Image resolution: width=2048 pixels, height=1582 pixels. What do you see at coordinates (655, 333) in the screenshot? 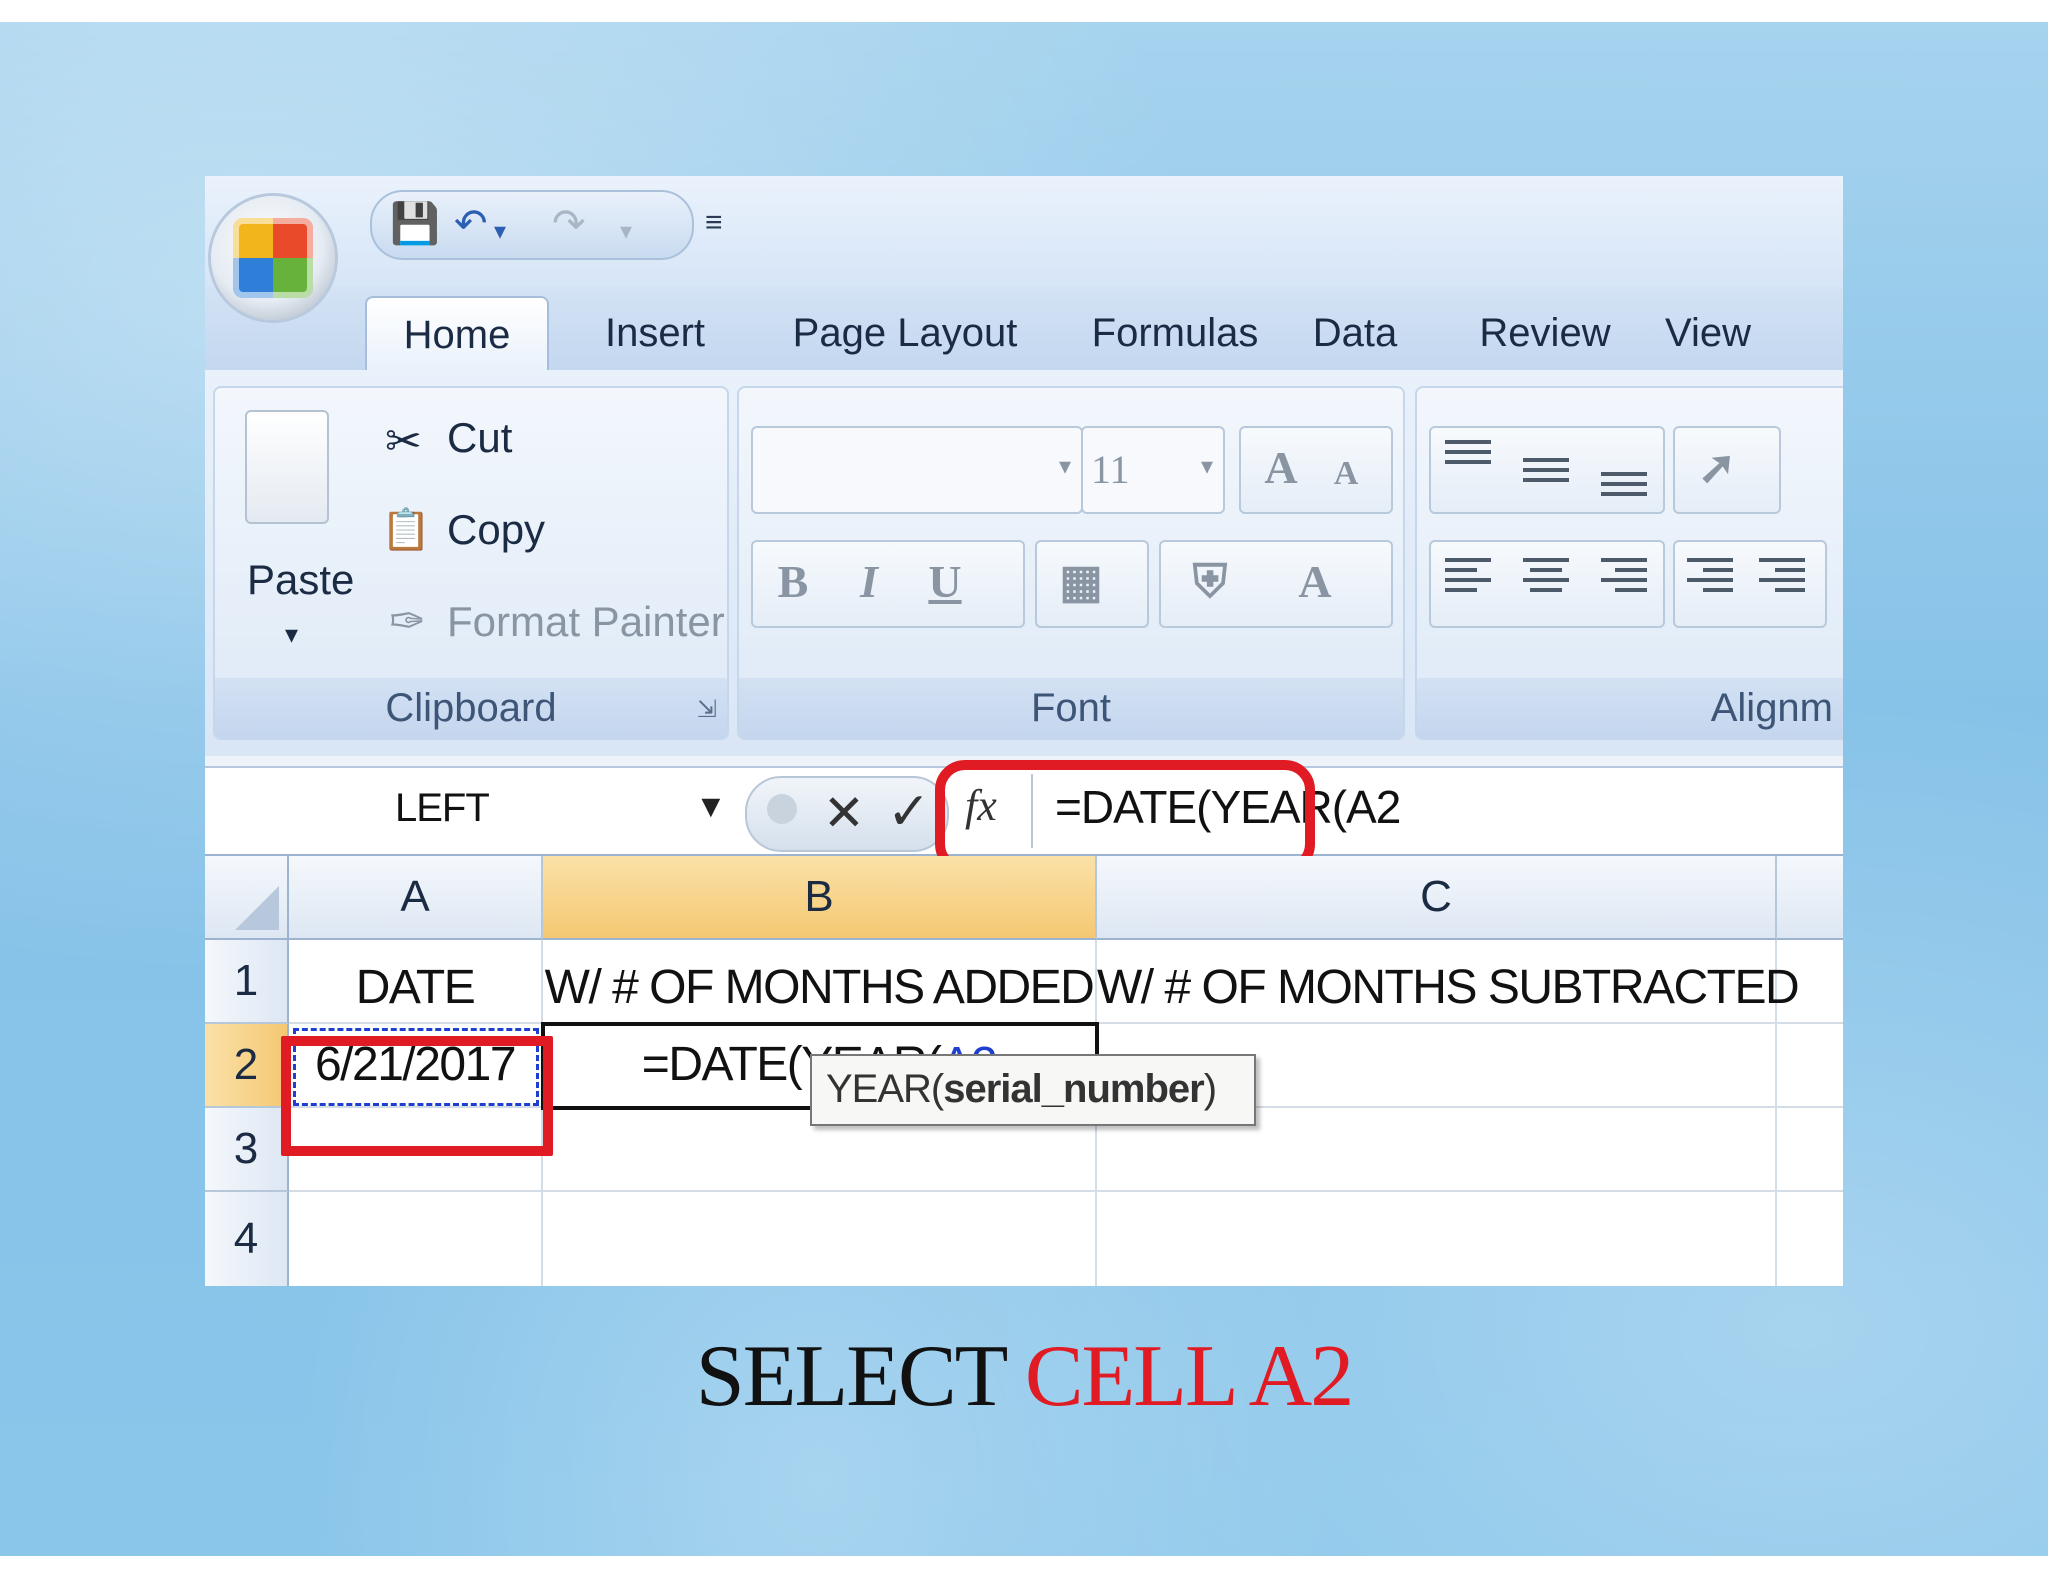
I see `tab-insert: Insert` at bounding box center [655, 333].